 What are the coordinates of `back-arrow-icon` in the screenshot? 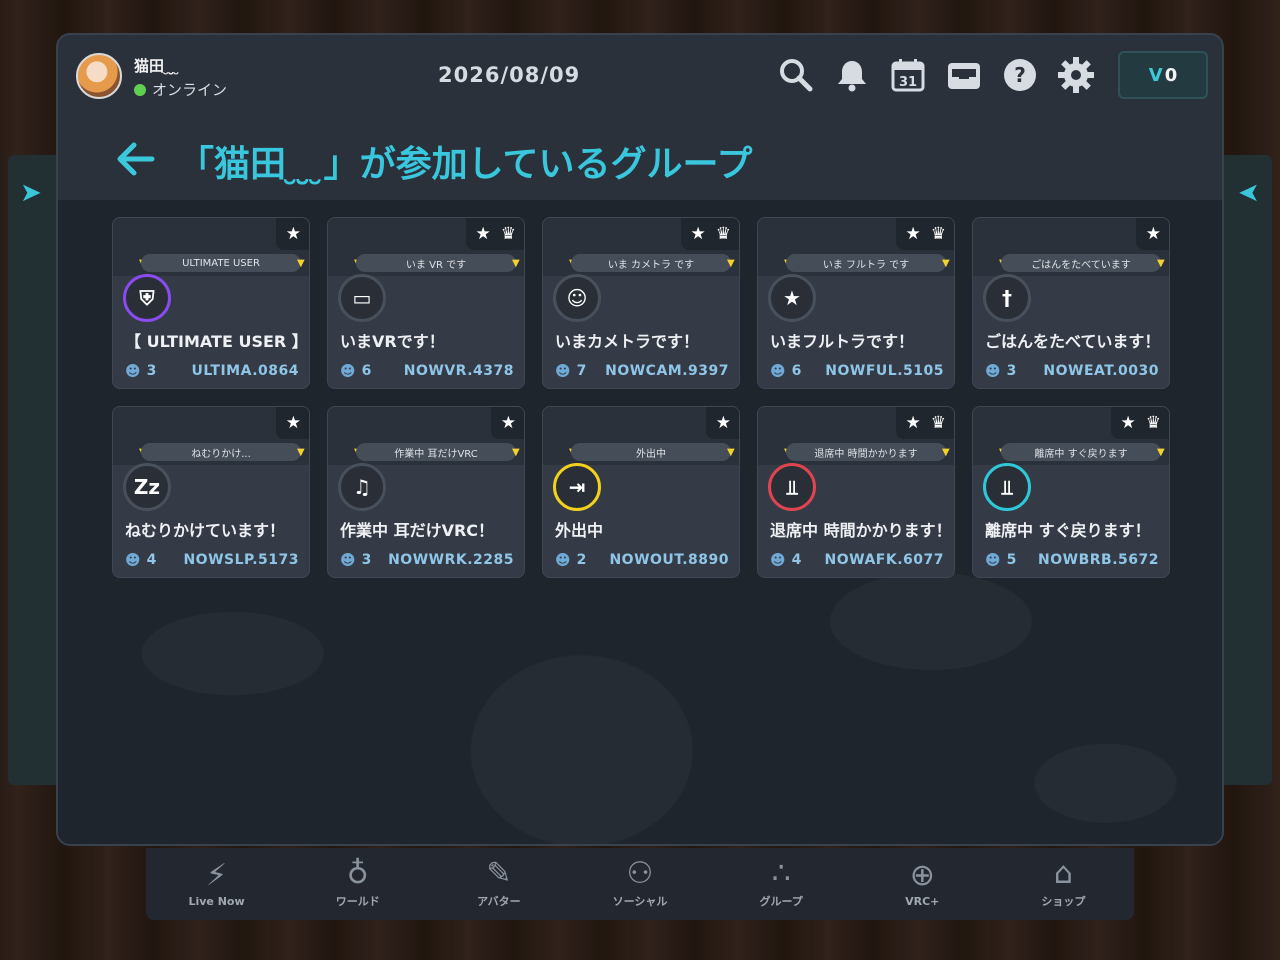 It's located at (136, 159).